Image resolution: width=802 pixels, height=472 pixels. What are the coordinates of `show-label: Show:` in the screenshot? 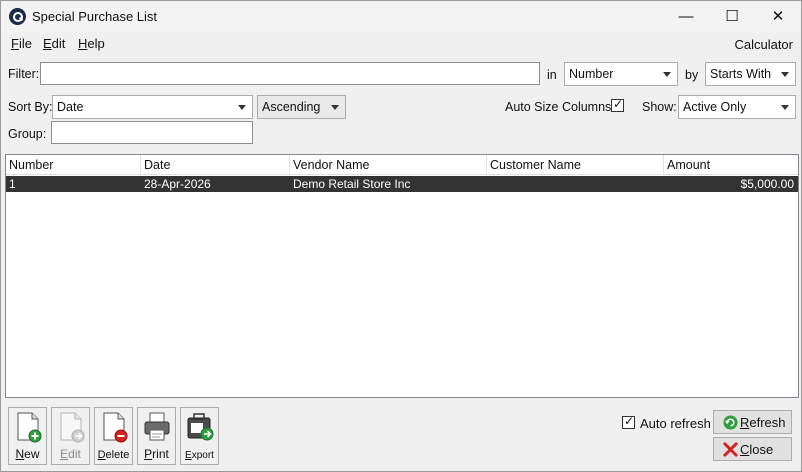 It's located at (659, 107).